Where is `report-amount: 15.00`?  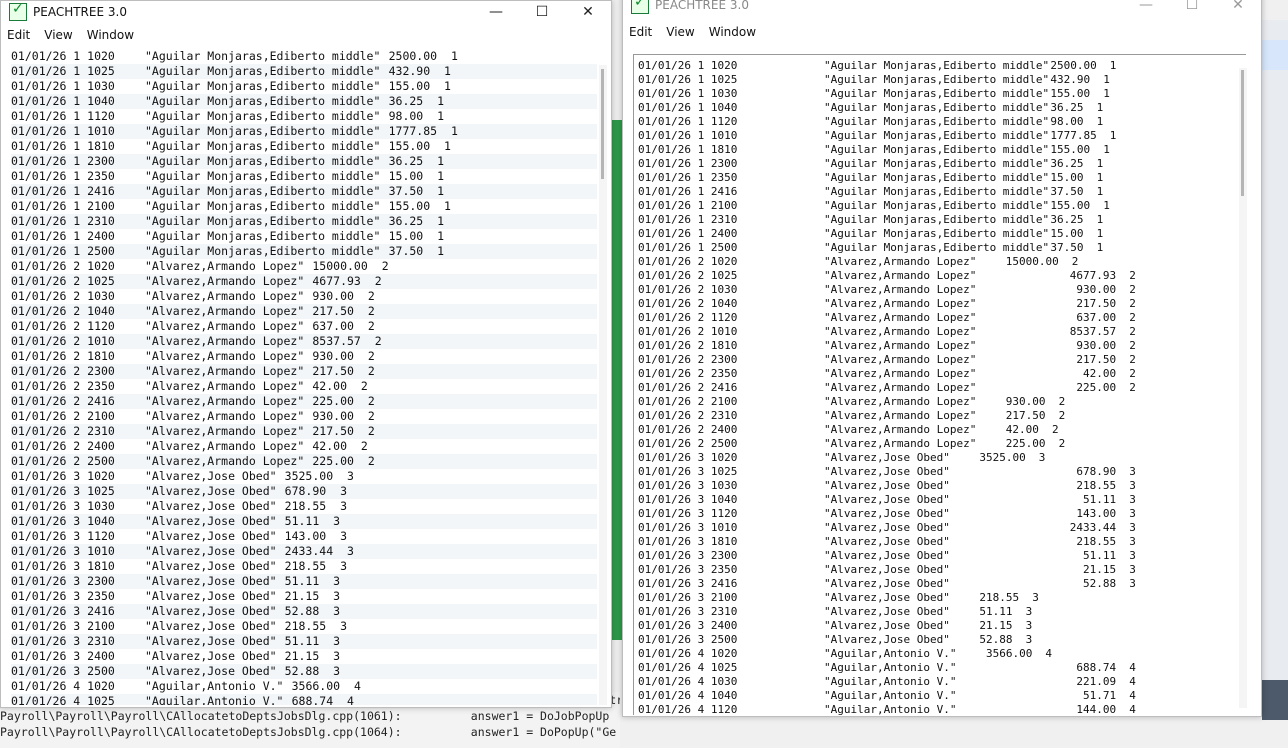
report-amount: 15.00 is located at coordinates (1067, 233).